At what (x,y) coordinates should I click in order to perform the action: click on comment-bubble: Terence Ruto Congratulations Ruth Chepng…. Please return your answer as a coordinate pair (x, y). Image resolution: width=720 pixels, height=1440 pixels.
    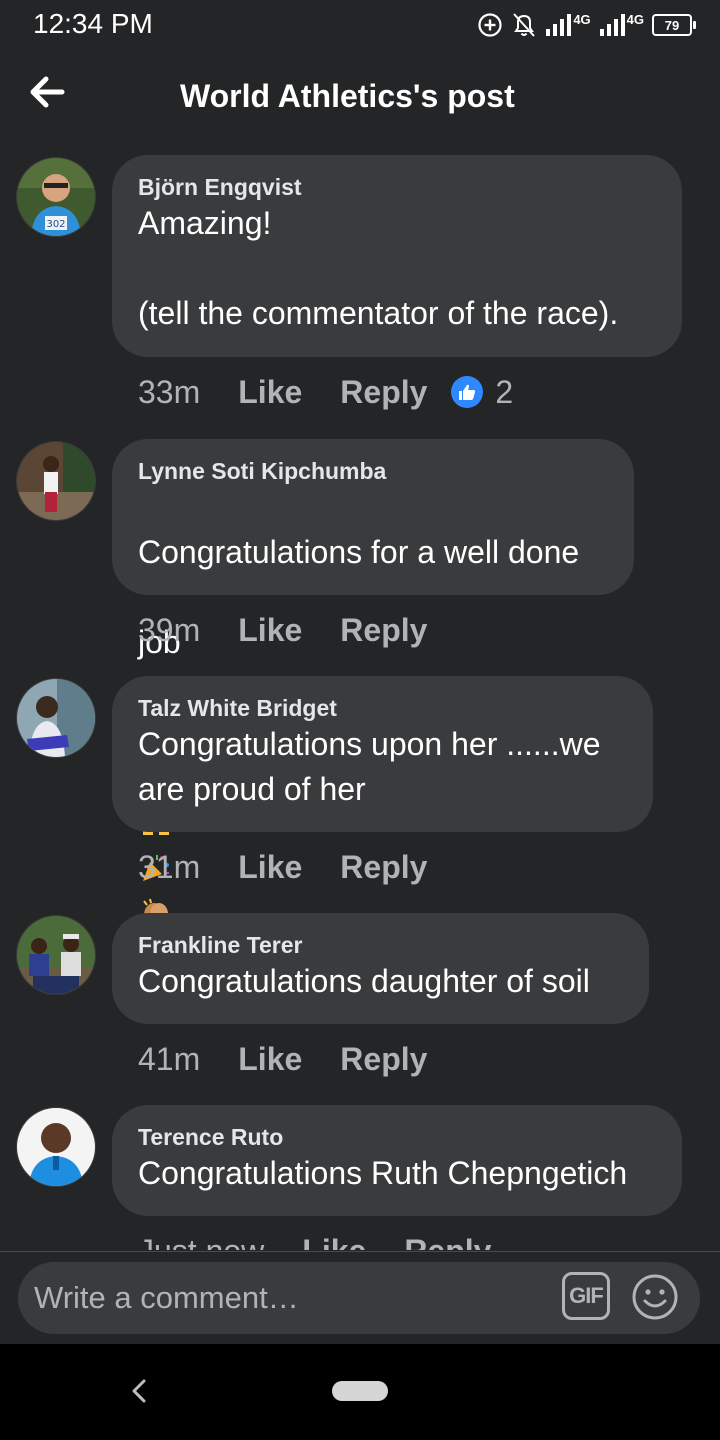
    Looking at the image, I should click on (397, 1160).